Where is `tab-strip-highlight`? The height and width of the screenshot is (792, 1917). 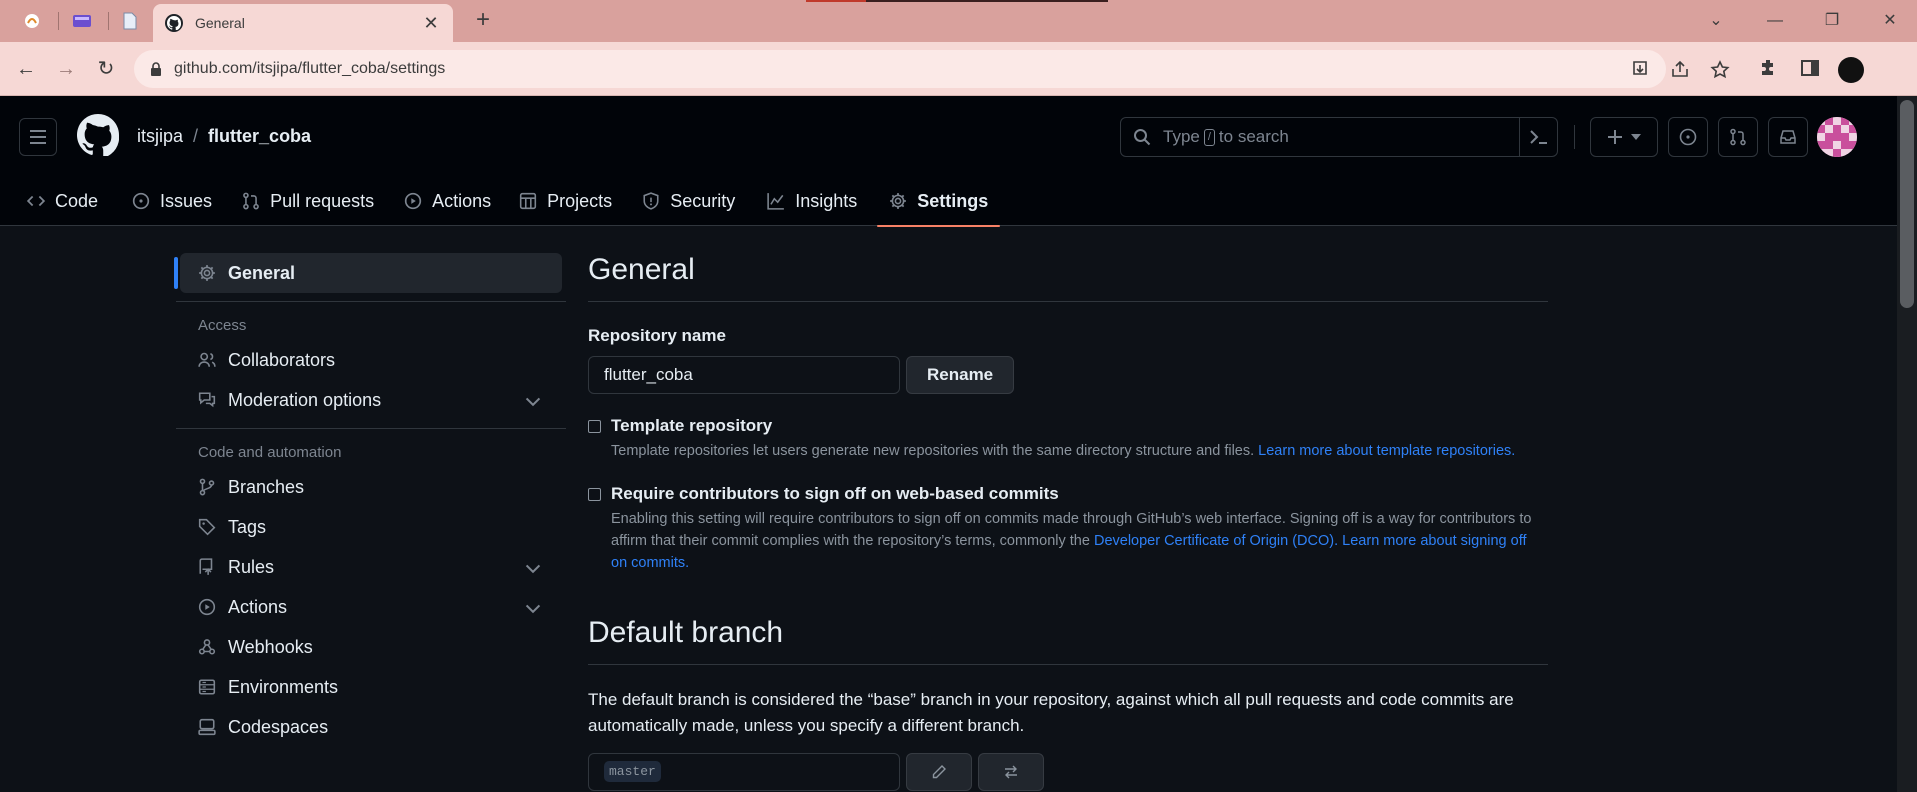
tab-strip-highlight is located at coordinates (836, 1).